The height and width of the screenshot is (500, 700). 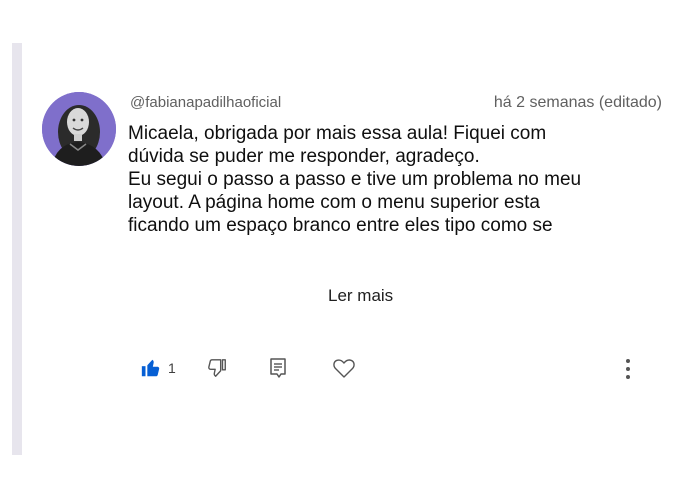 I want to click on avatar-image, so click(x=79, y=129).